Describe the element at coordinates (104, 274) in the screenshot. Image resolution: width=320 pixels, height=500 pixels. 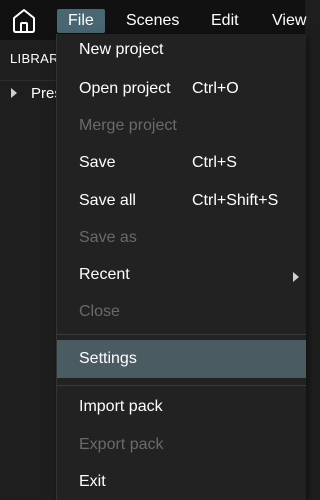
I see `menu-item-label: Recent` at that location.